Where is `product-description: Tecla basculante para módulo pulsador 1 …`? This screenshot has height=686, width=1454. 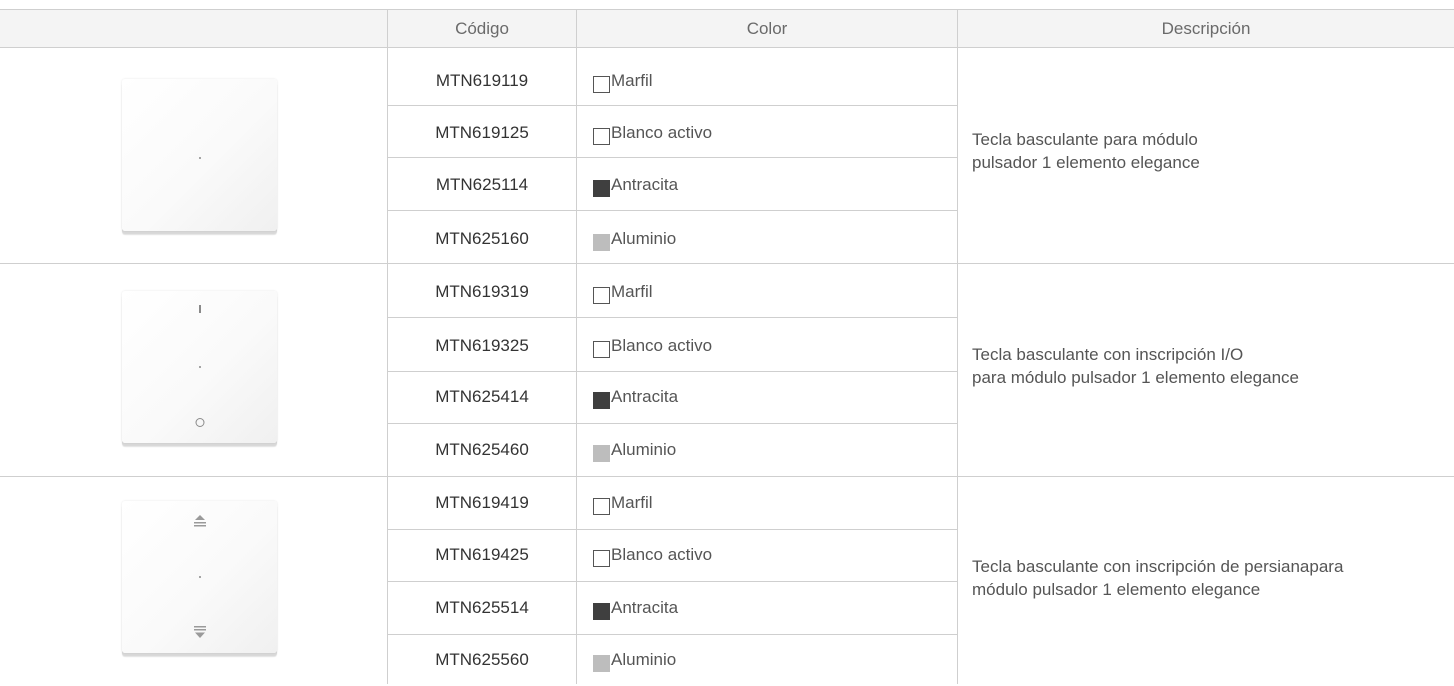 product-description: Tecla basculante para módulo pulsador 1 … is located at coordinates (1086, 151).